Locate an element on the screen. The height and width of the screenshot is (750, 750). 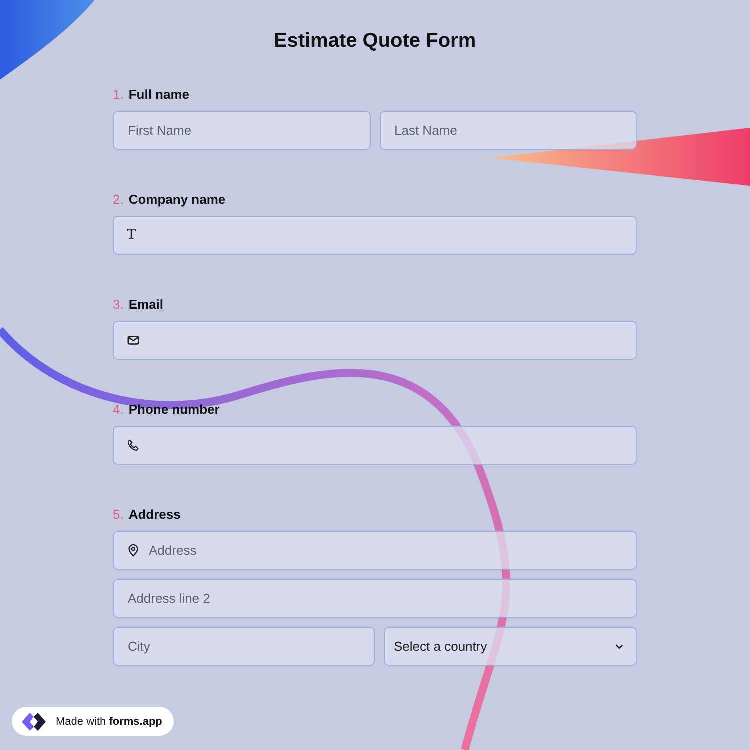
question-label: Address is located at coordinates (154, 514).